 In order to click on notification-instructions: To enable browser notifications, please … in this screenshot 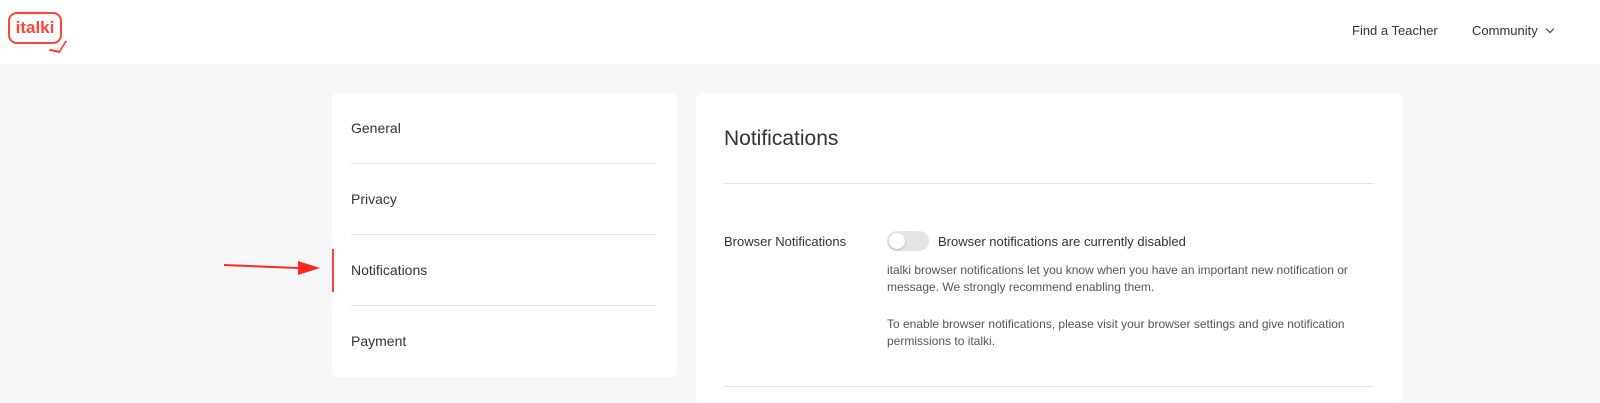, I will do `click(1116, 332)`.